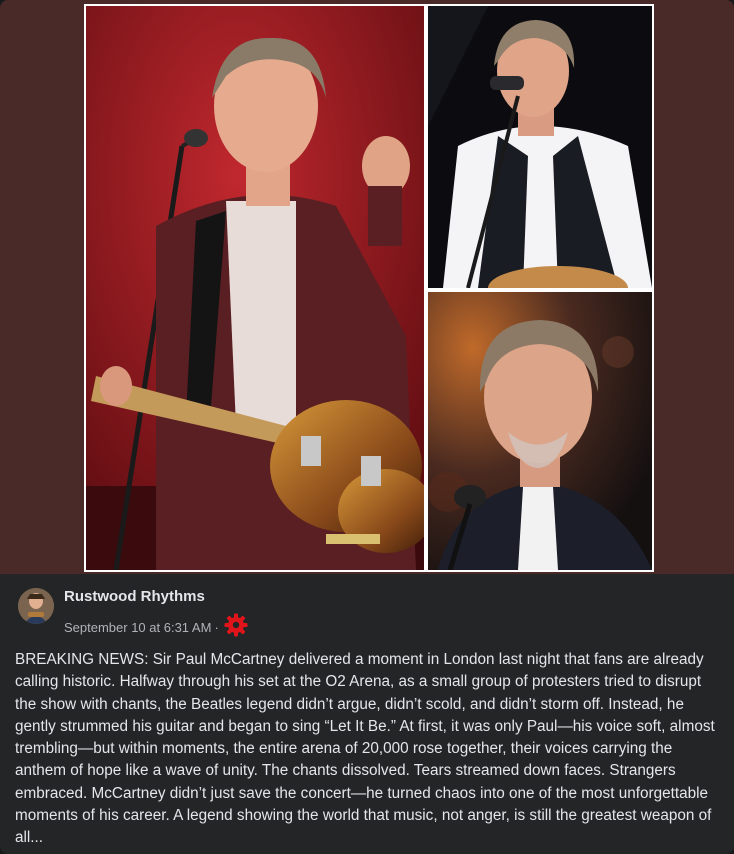 This screenshot has height=854, width=734. Describe the element at coordinates (36, 606) in the screenshot. I see `avatar` at that location.